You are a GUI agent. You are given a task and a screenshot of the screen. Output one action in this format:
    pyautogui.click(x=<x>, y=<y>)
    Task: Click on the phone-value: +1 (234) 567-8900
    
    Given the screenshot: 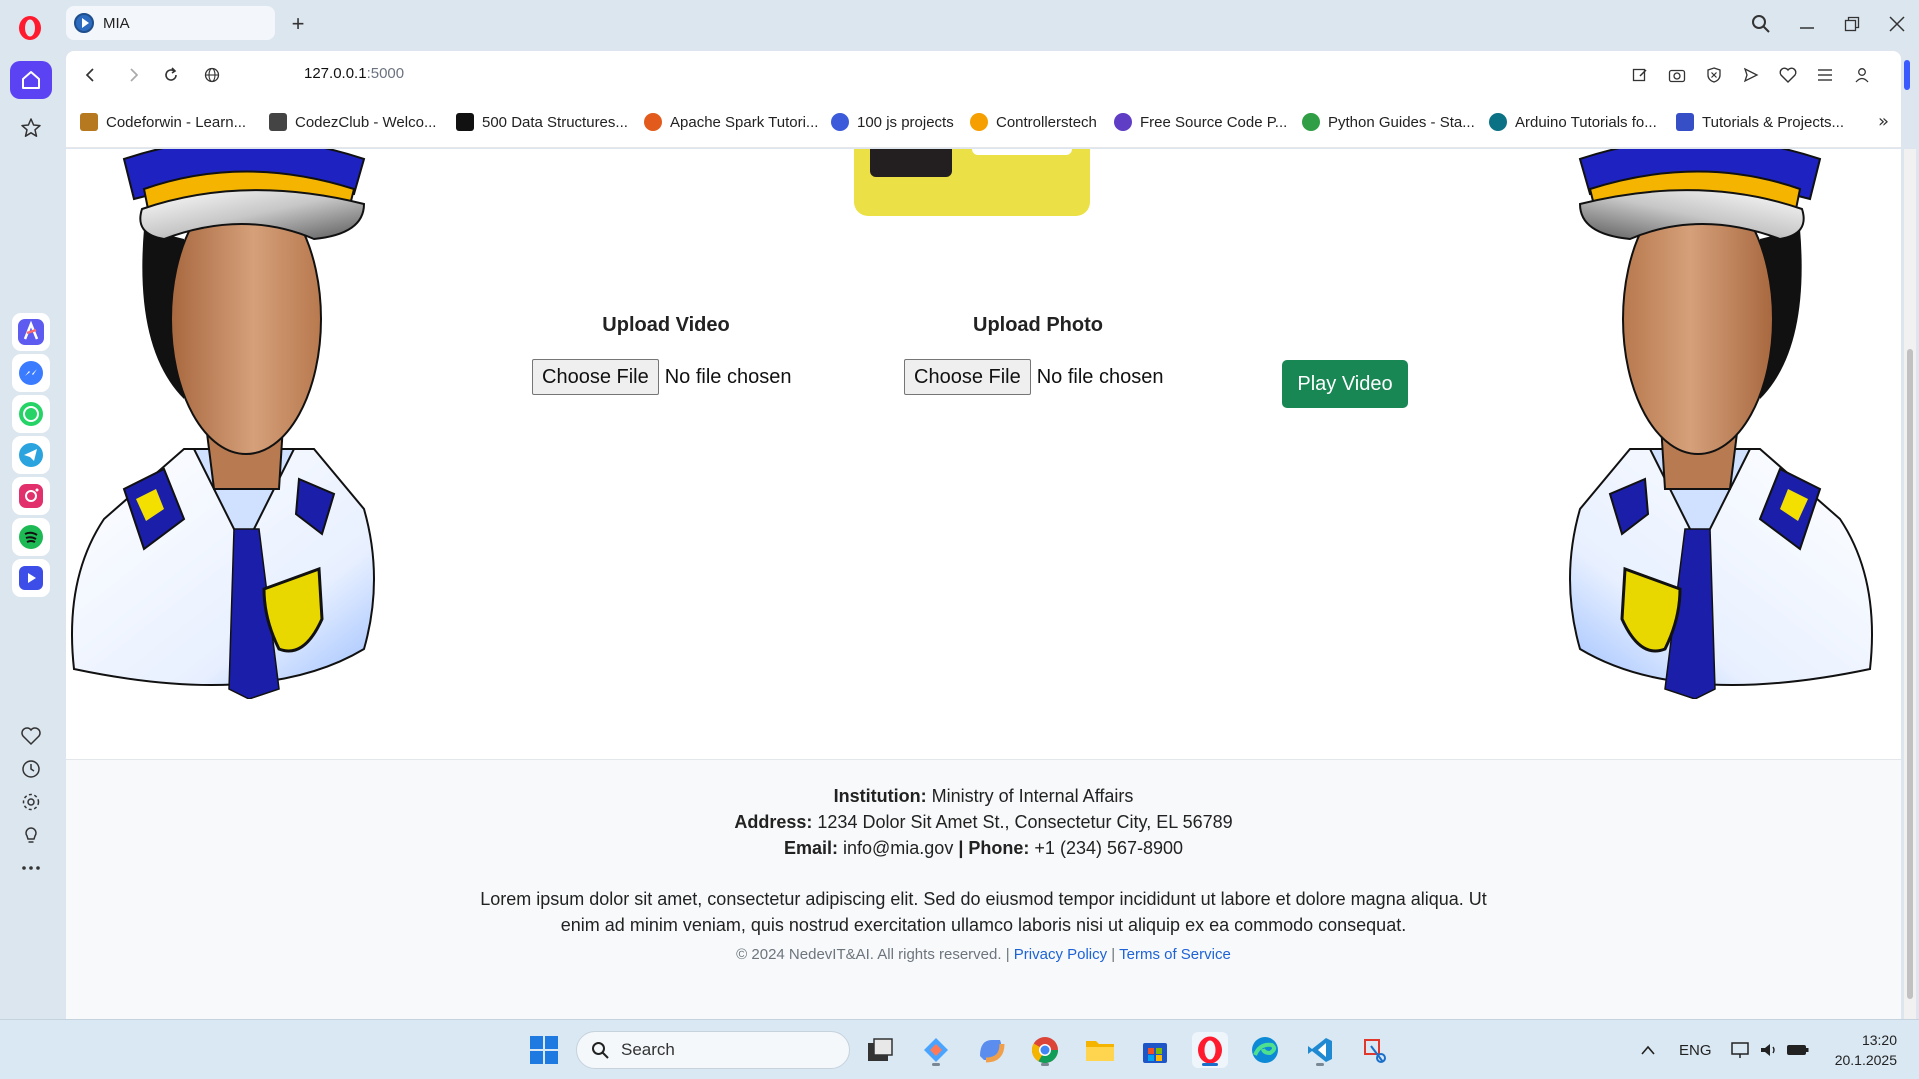 What is the action you would take?
    pyautogui.click(x=1109, y=848)
    